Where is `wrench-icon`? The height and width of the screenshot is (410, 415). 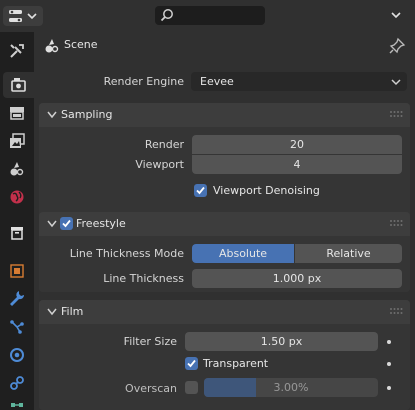 wrench-icon is located at coordinates (17, 298).